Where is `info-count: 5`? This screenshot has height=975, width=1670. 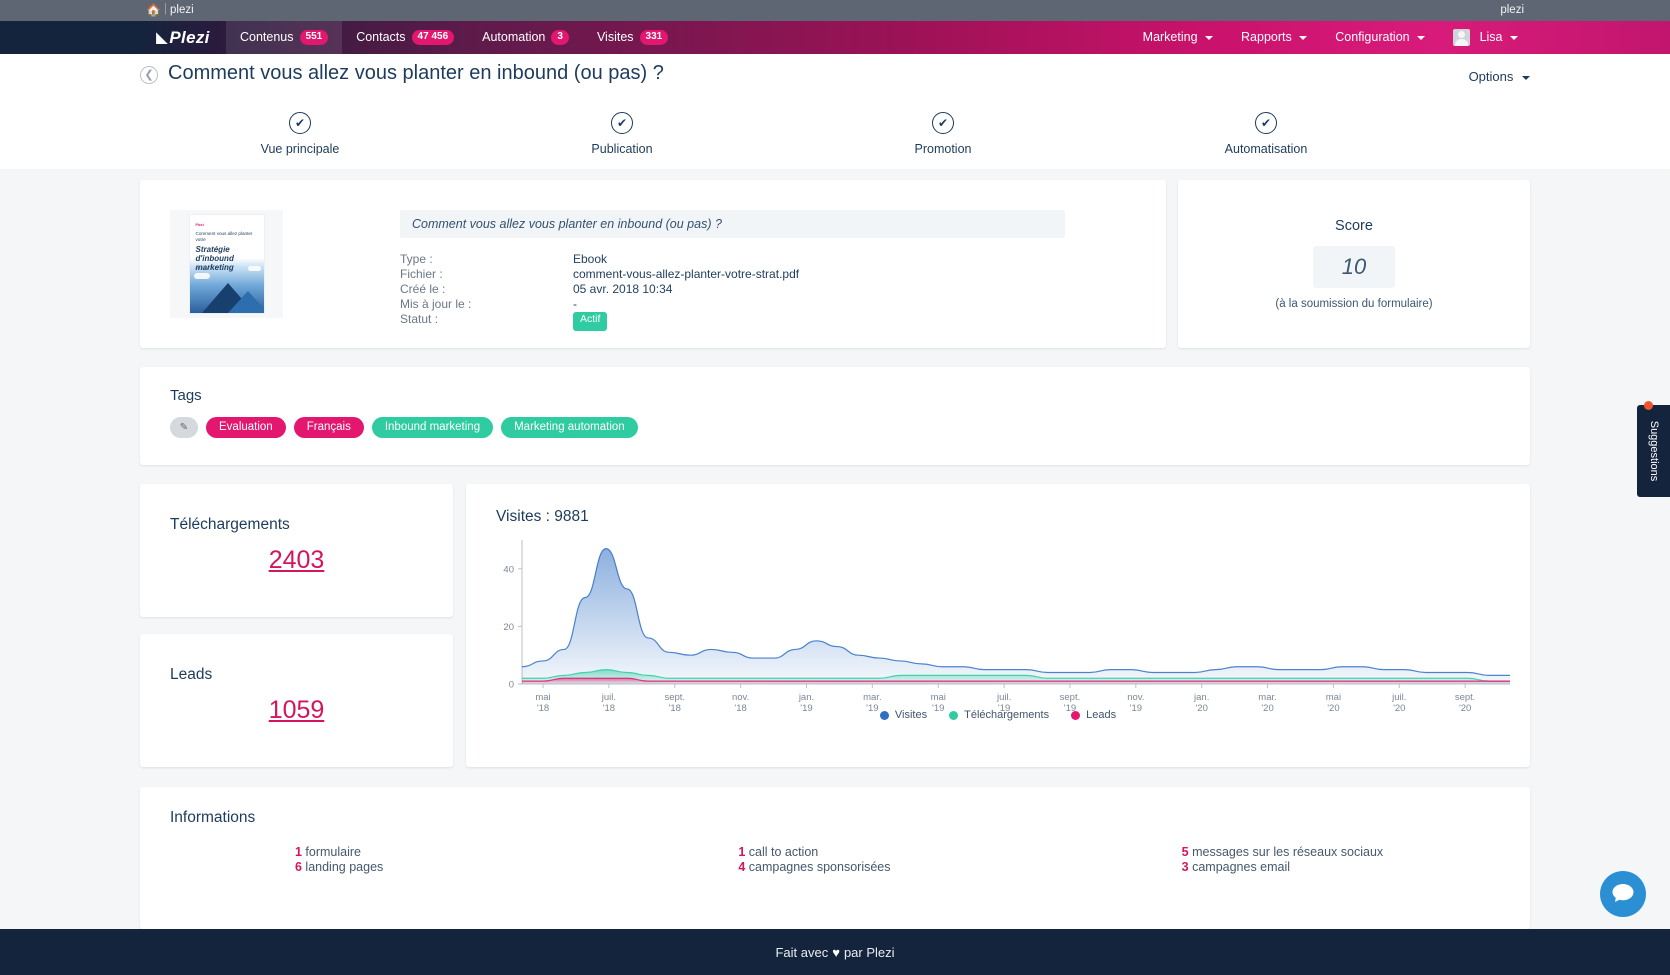
info-count: 5 is located at coordinates (1185, 852).